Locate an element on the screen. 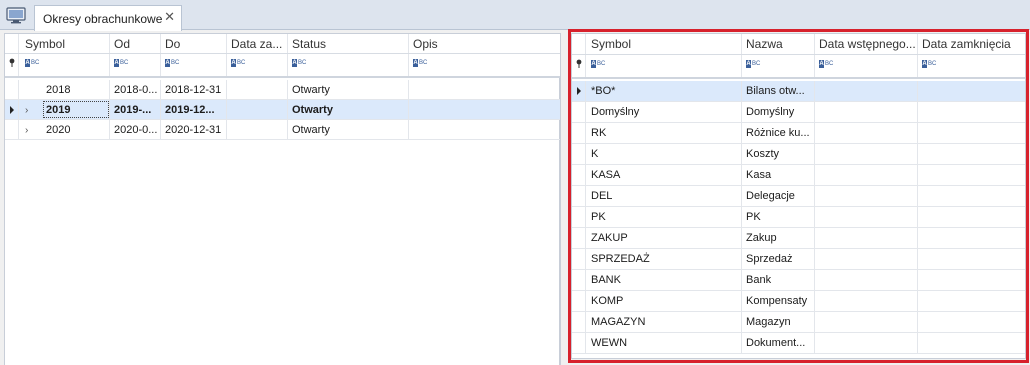 The image size is (1030, 365). table-row: DEL Delegacje is located at coordinates (798, 196).